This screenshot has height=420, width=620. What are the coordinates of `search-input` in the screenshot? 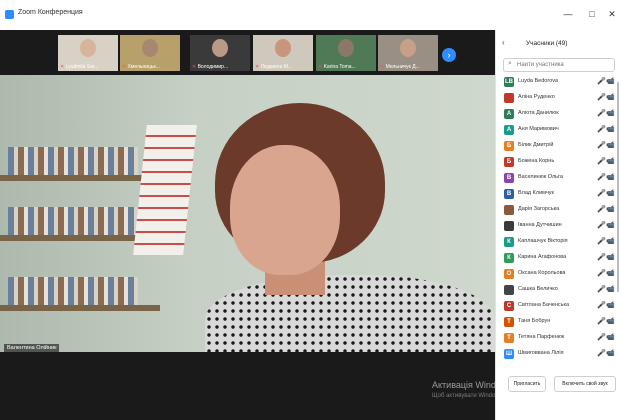 It's located at (564, 65).